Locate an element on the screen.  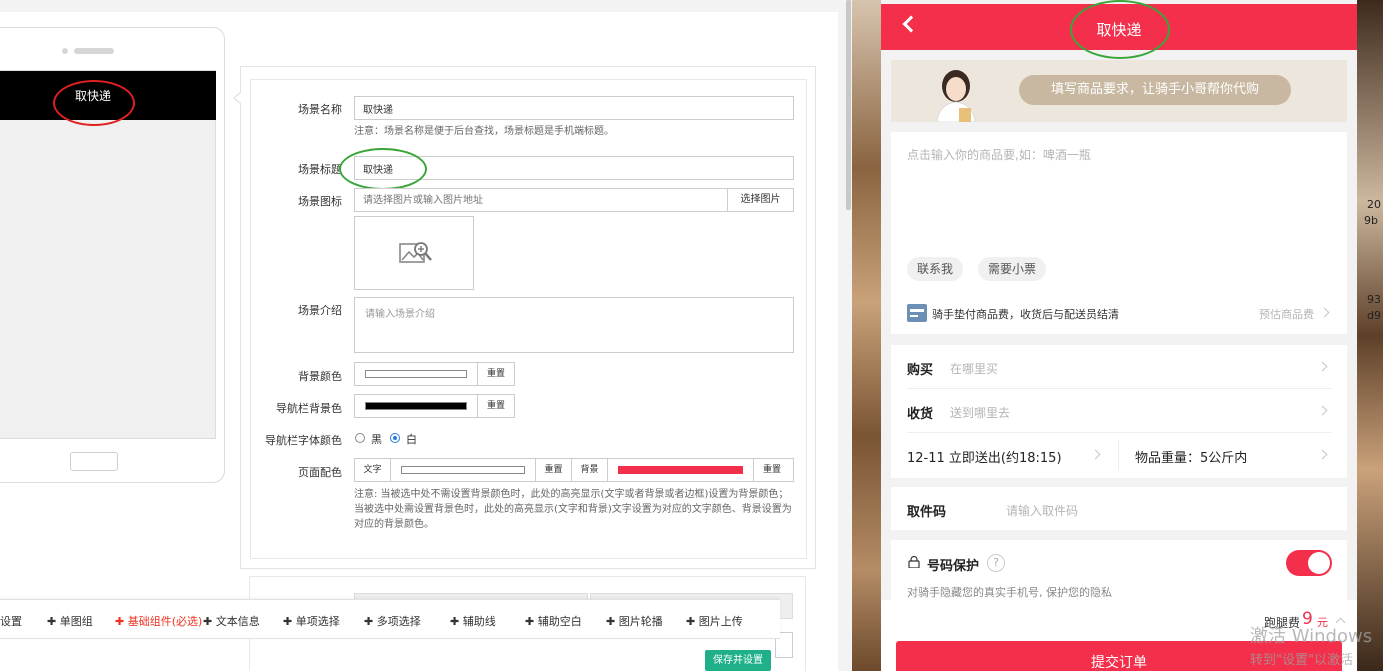
toolbar-item-label: 辅助空白 is located at coordinates (559, 621).